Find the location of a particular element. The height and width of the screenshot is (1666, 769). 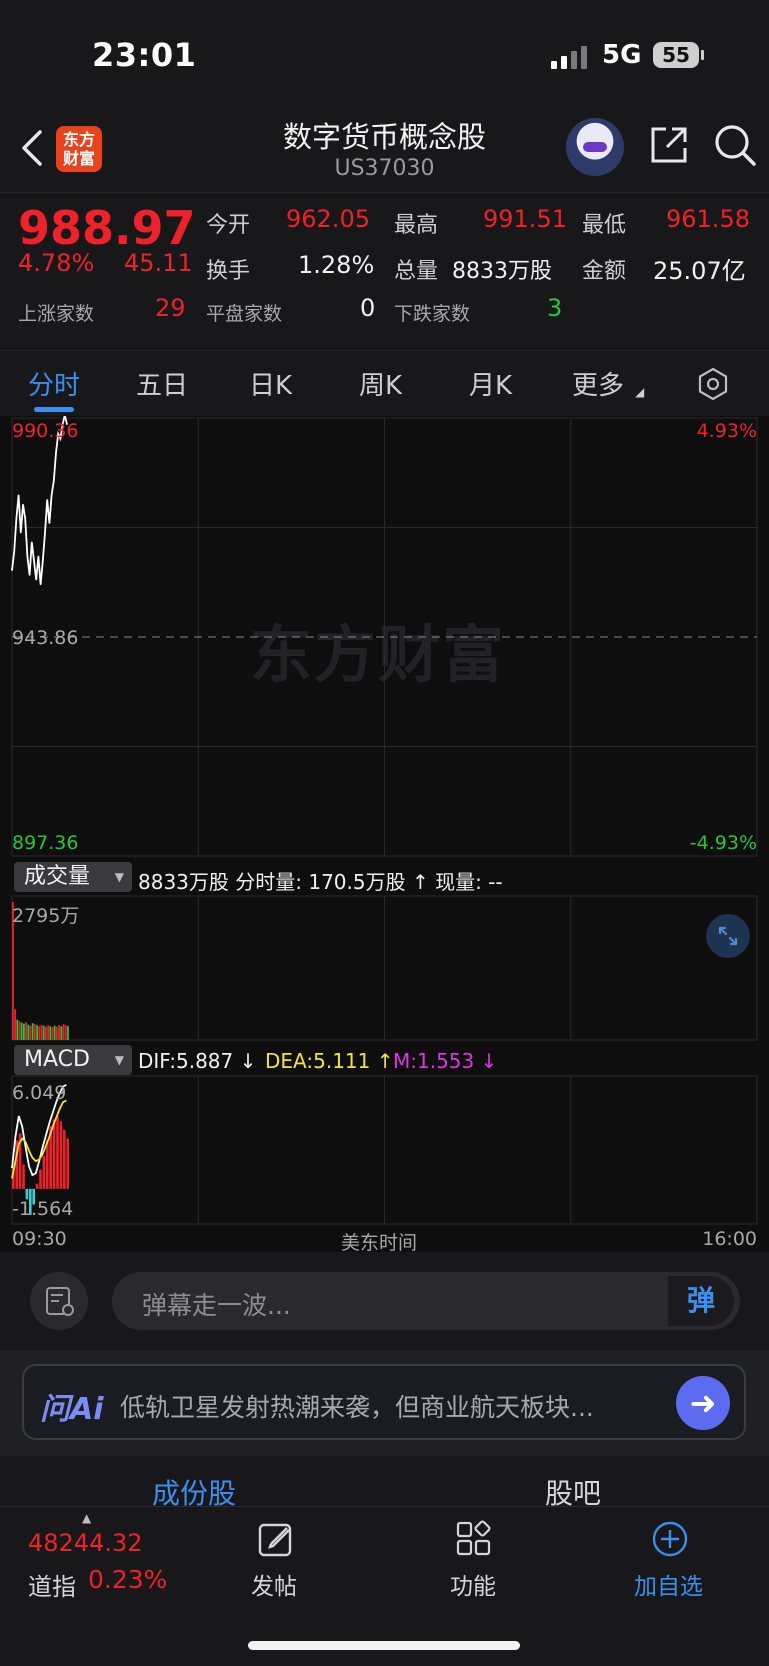

volume-value: 8833万股 is located at coordinates (502, 271).